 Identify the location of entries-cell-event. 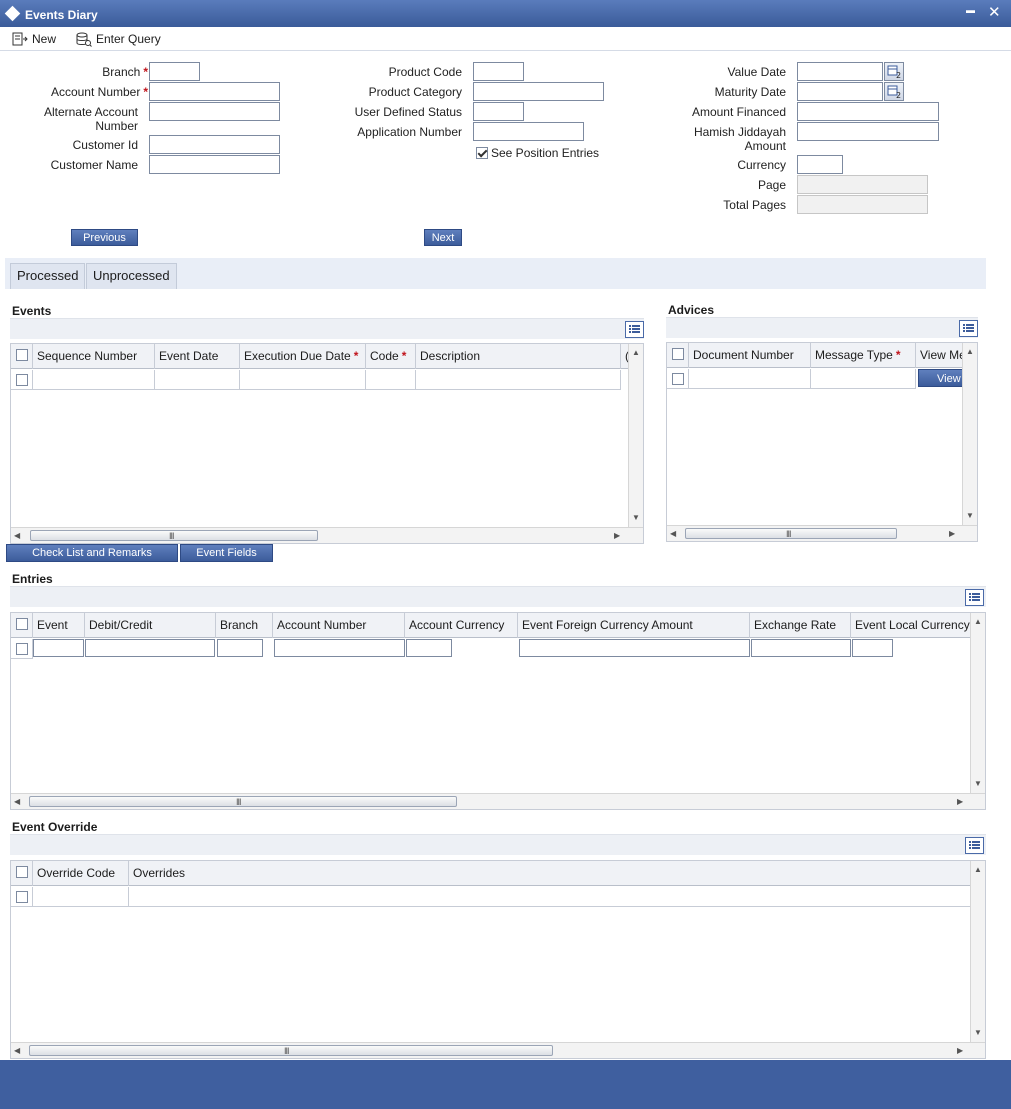
(58, 648).